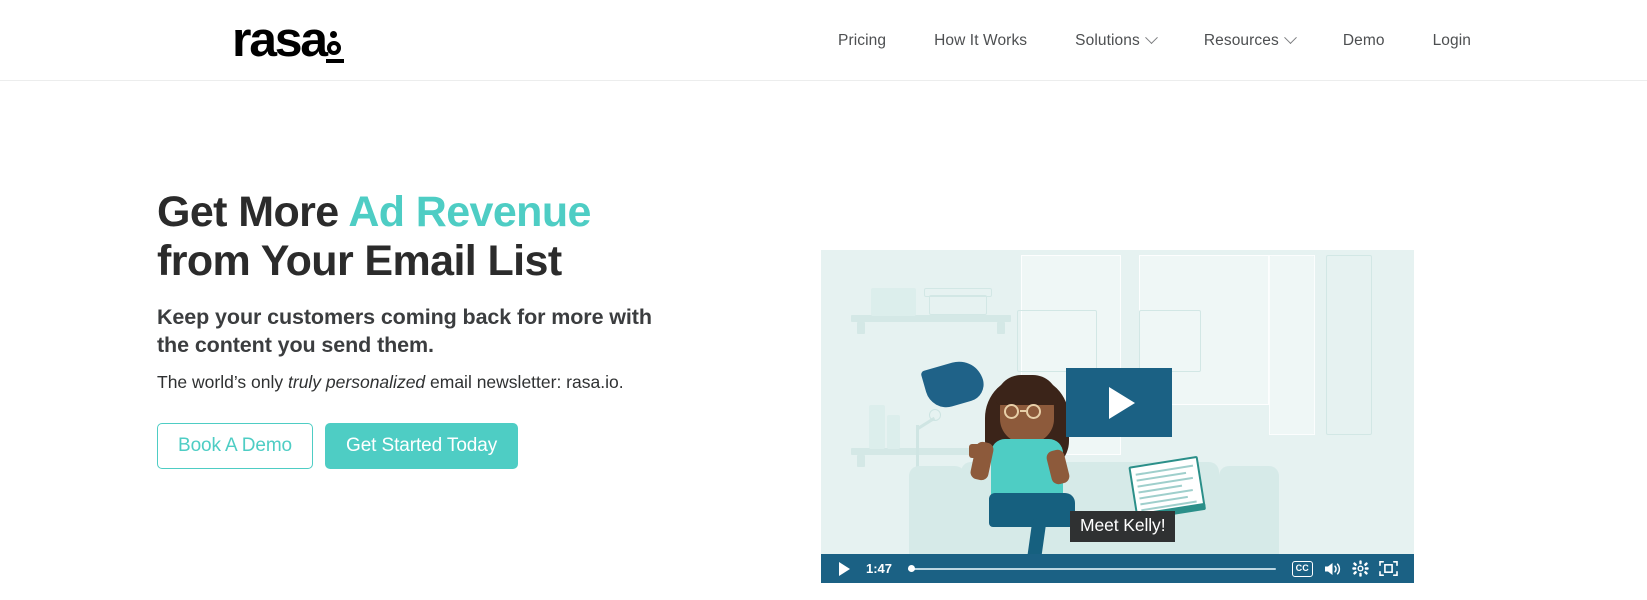 This screenshot has width=1647, height=600. Describe the element at coordinates (931, 318) in the screenshot. I see `shelf-icon` at that location.